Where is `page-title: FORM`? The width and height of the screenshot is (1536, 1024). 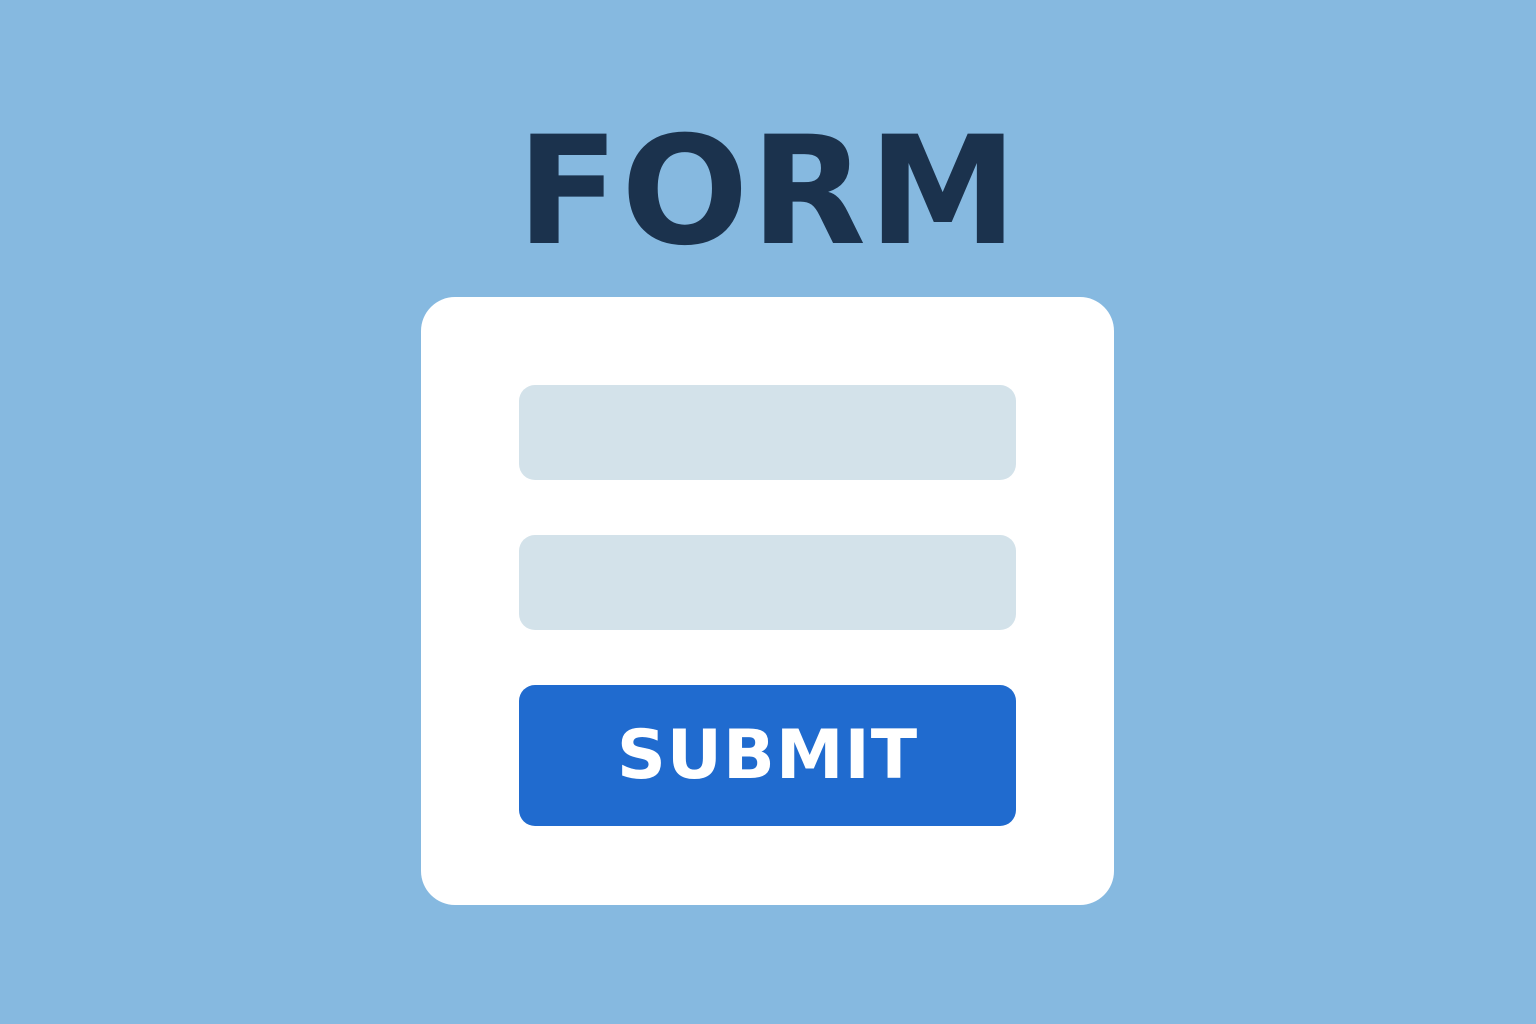
page-title: FORM is located at coordinates (768, 192).